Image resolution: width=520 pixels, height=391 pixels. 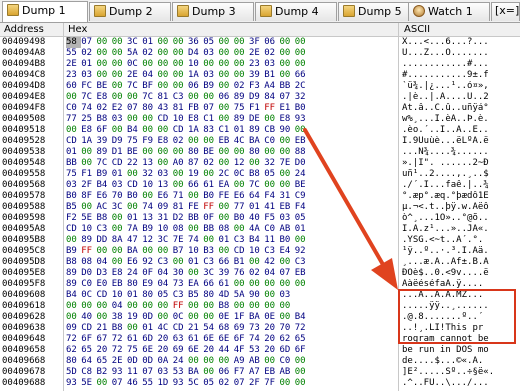 I want to click on annotation-arrow-icon, so click(x=350, y=209).